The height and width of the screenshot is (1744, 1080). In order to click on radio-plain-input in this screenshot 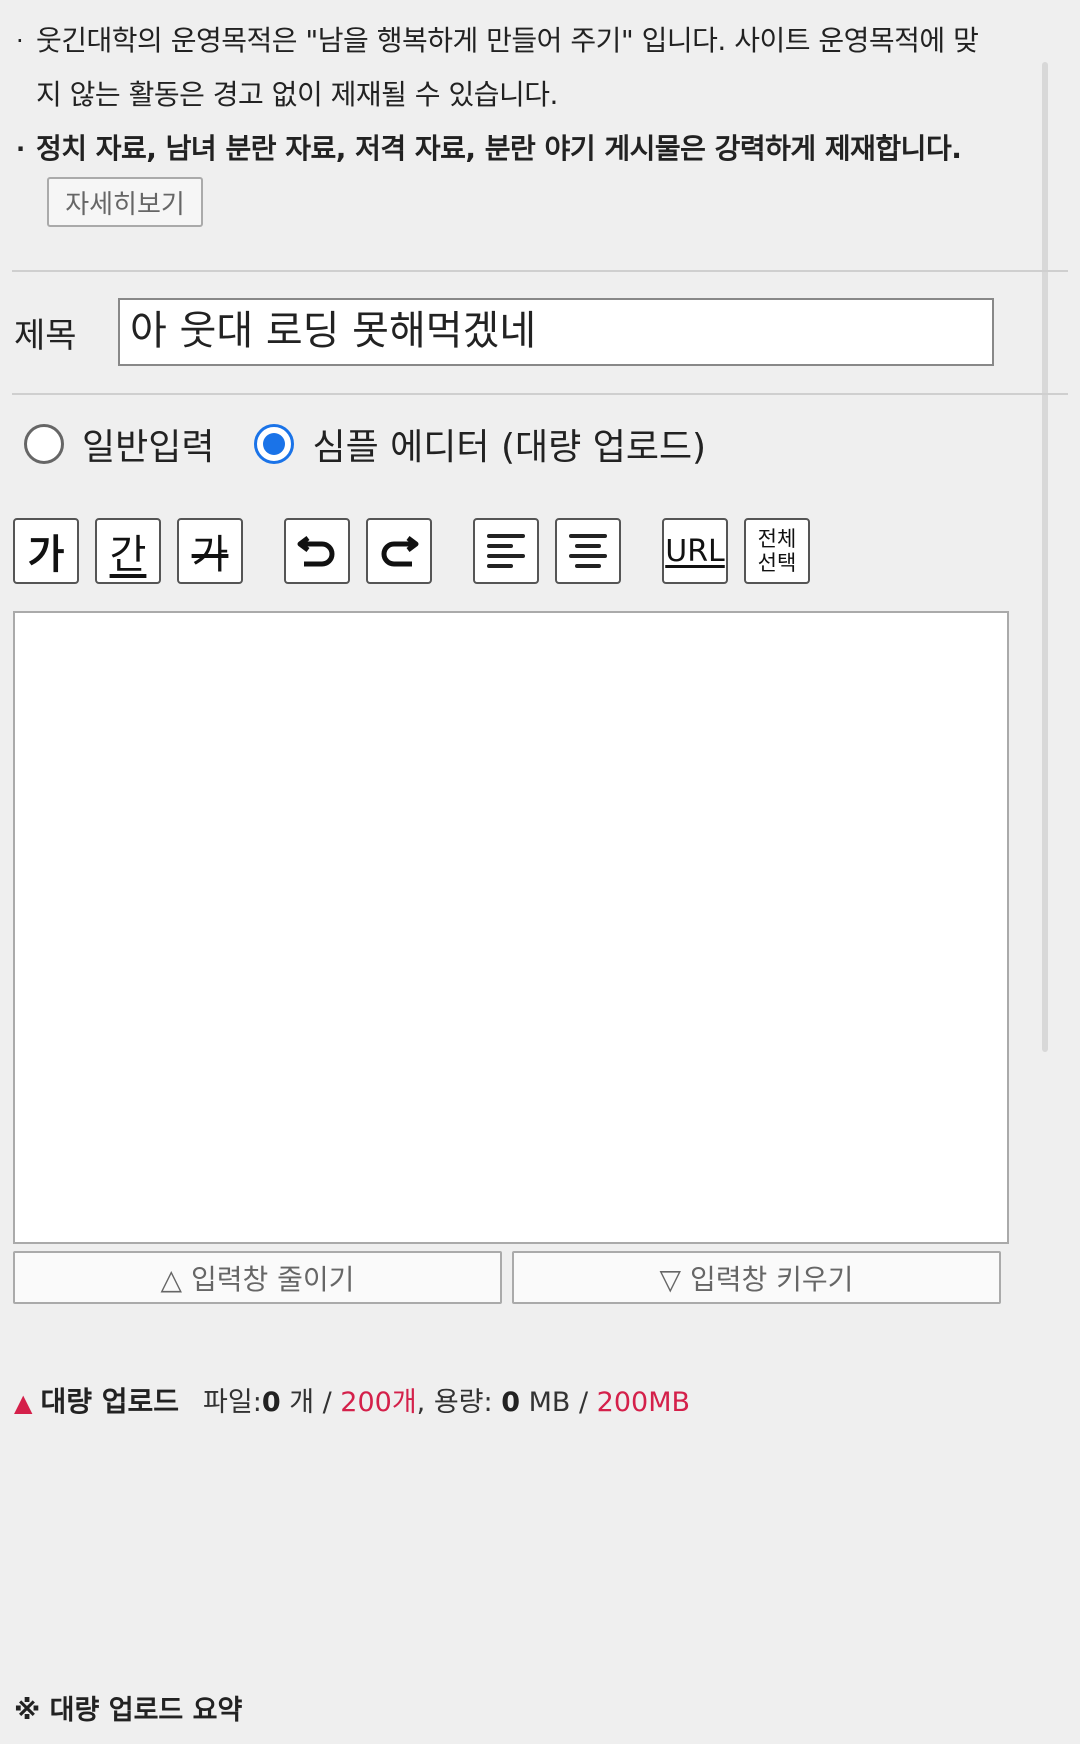, I will do `click(44, 444)`.